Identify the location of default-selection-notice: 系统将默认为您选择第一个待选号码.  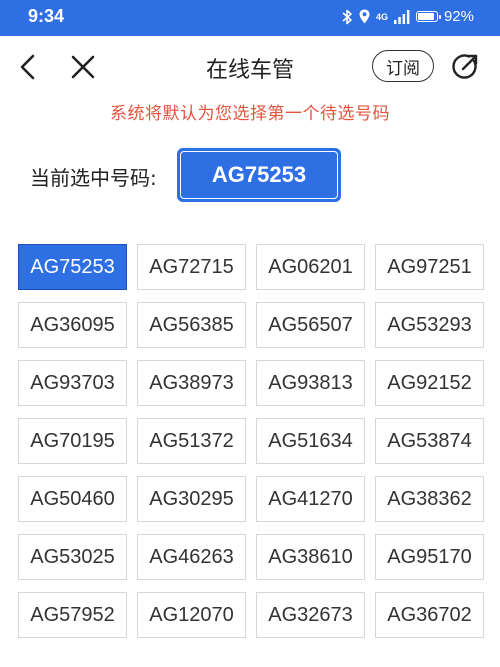
(250, 114).